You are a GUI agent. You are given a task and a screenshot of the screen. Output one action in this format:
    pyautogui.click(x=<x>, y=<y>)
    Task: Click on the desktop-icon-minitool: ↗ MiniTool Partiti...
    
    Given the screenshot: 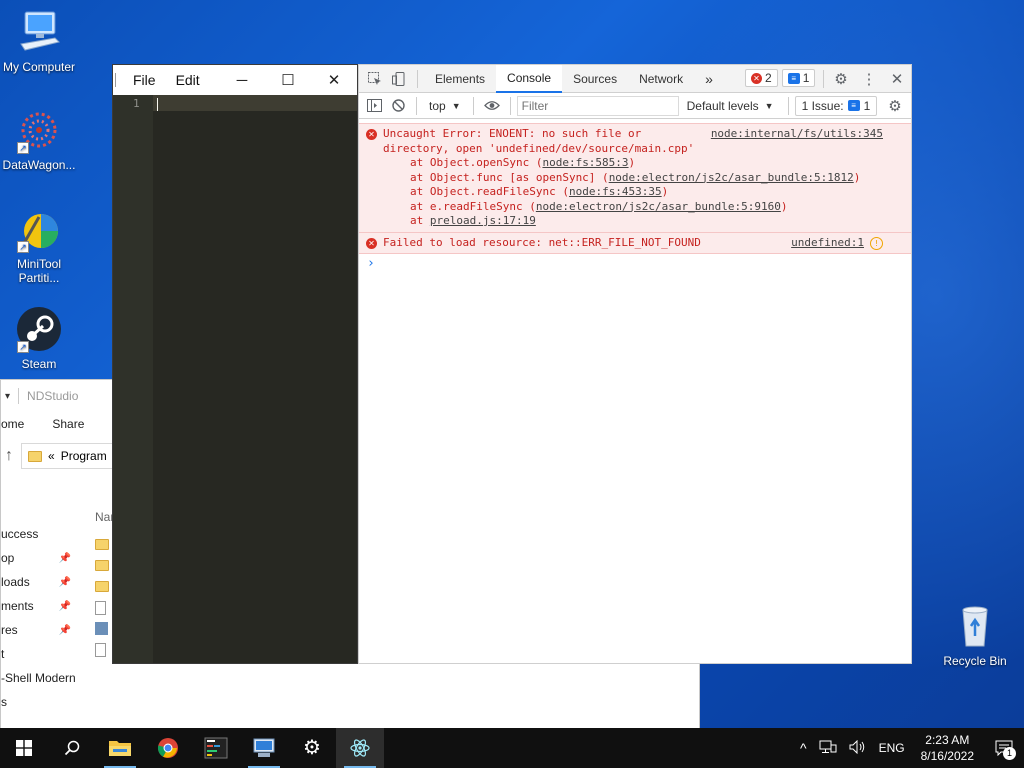 What is the action you would take?
    pyautogui.click(x=39, y=245)
    